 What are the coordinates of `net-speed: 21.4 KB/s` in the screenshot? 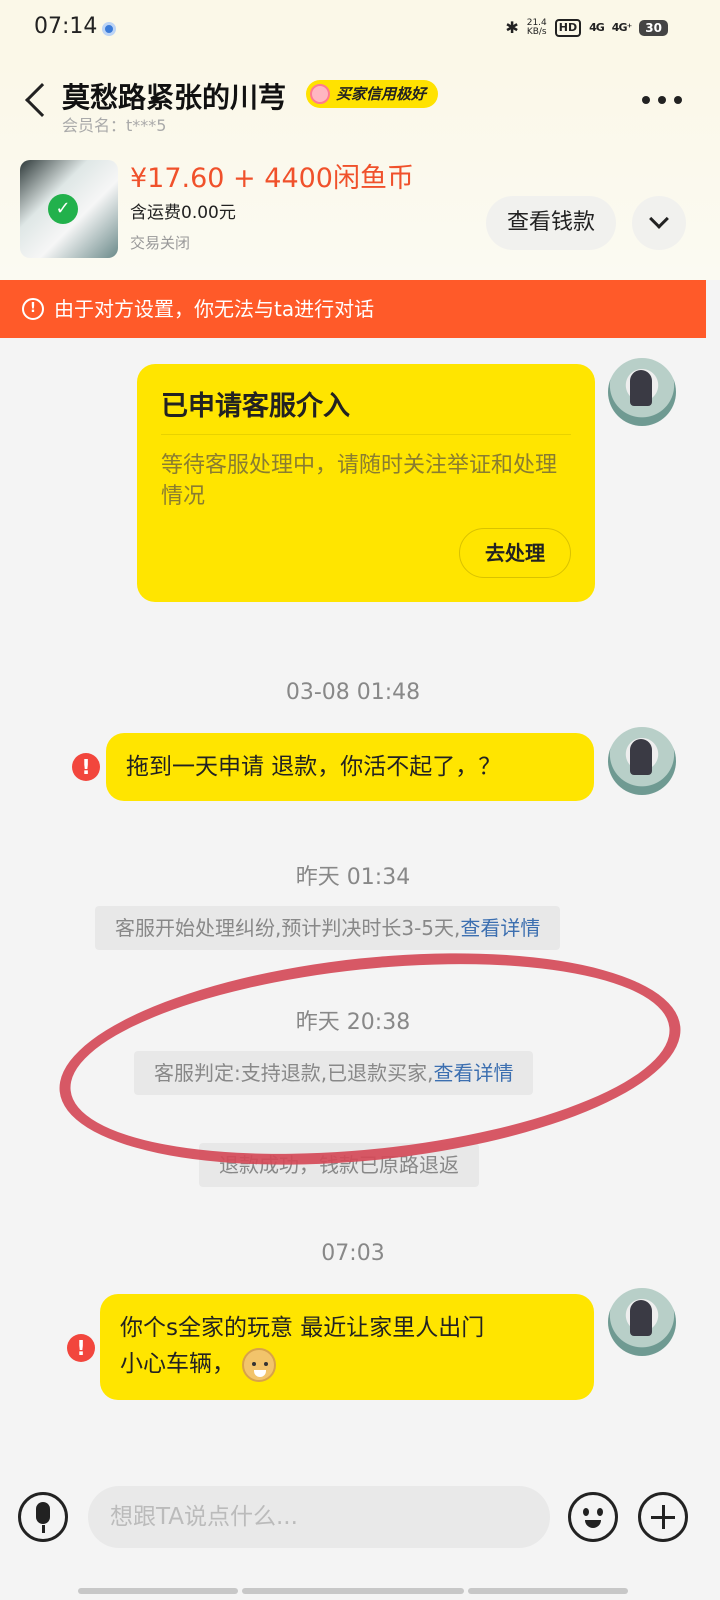 It's located at (536, 27).